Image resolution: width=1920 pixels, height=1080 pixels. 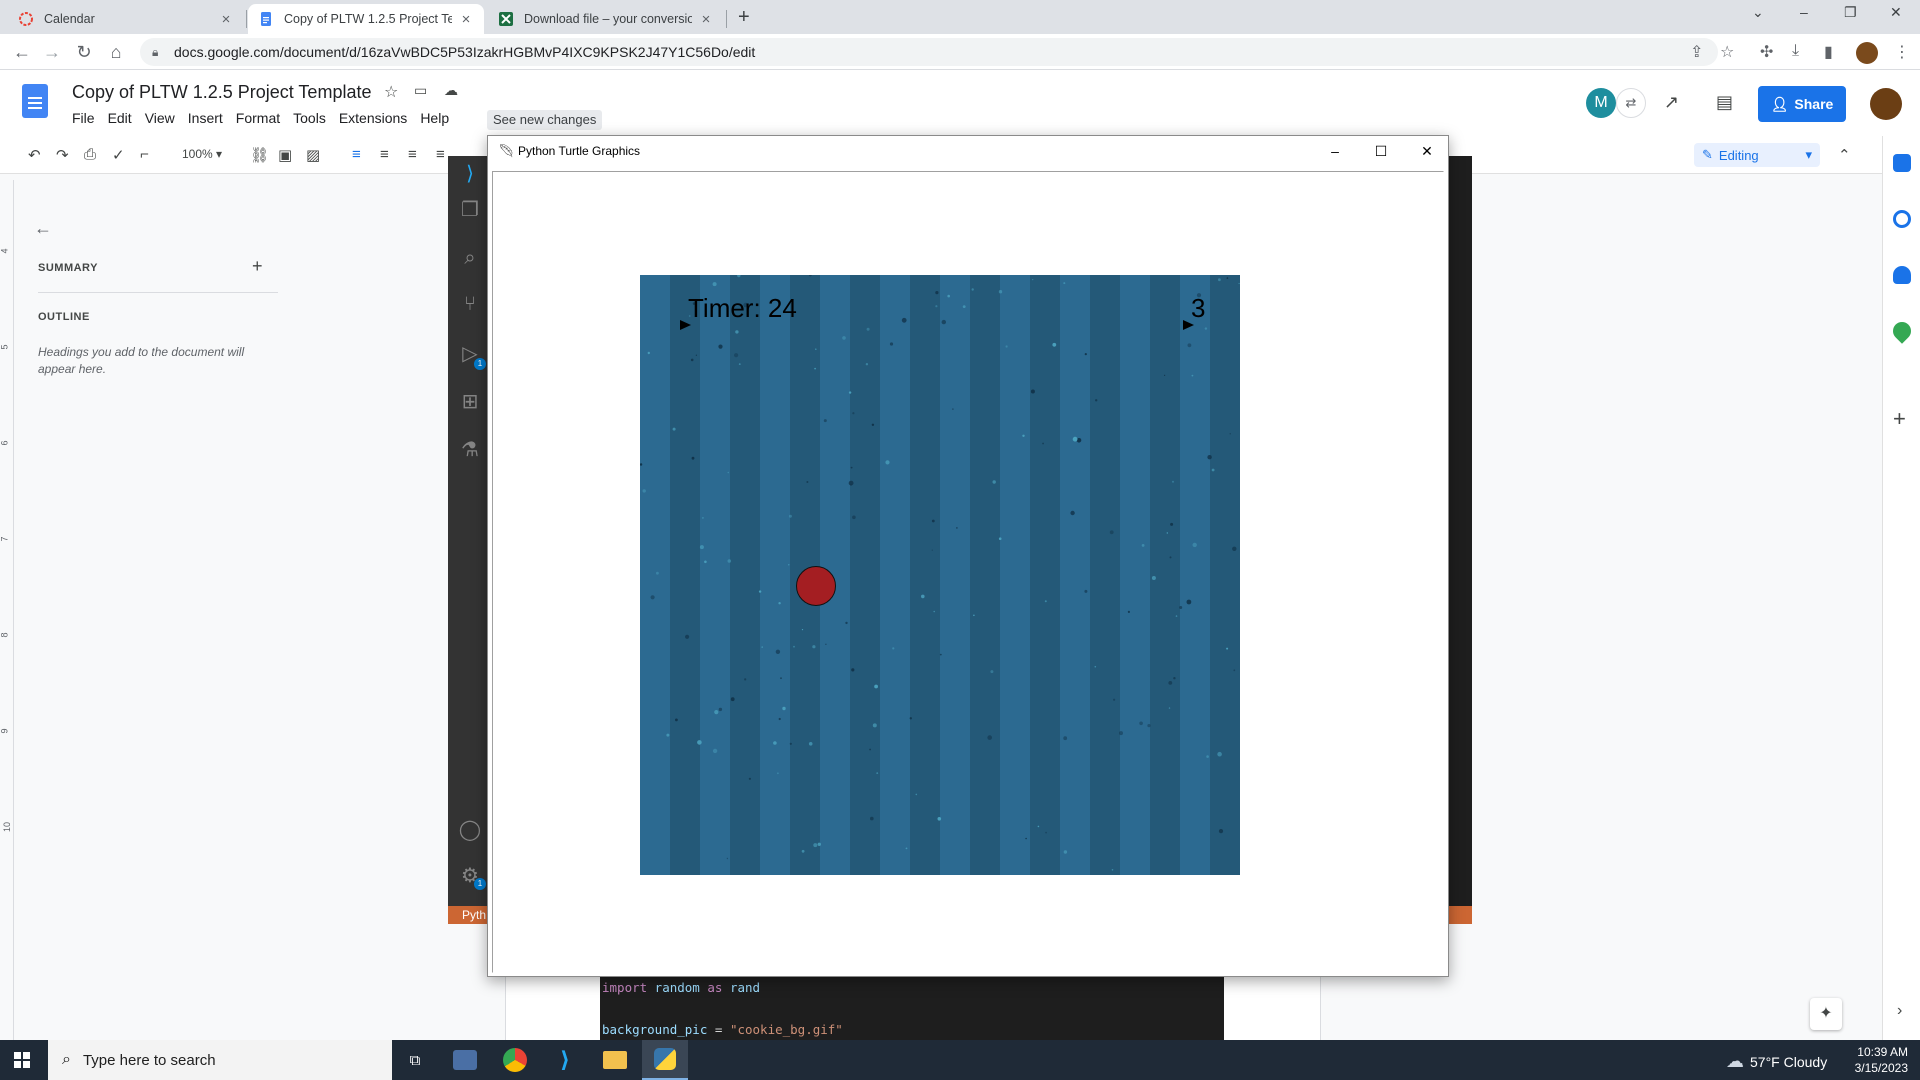 What do you see at coordinates (1878, 1060) in the screenshot?
I see `taskbar-clock: 10:39 AM 3/15/2023` at bounding box center [1878, 1060].